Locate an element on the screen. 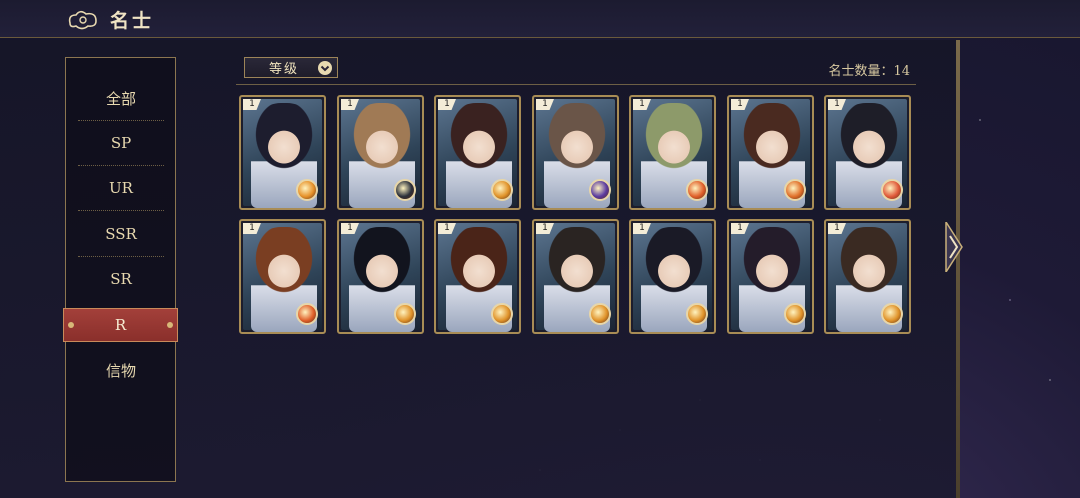  sidebar-item-ssr: SSR is located at coordinates (121, 238).